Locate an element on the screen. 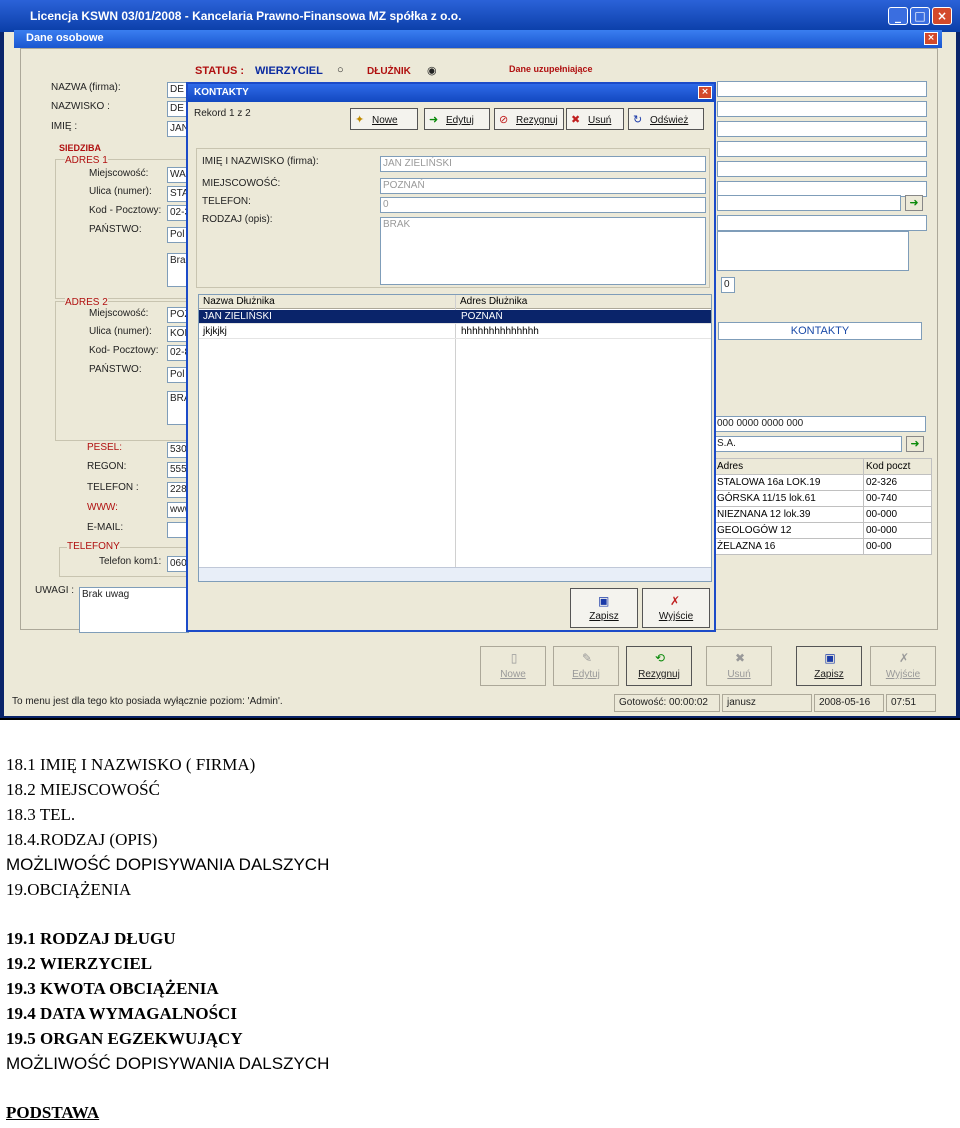 The width and height of the screenshot is (960, 1128). usun-button: ✖ Usuń is located at coordinates (739, 666).